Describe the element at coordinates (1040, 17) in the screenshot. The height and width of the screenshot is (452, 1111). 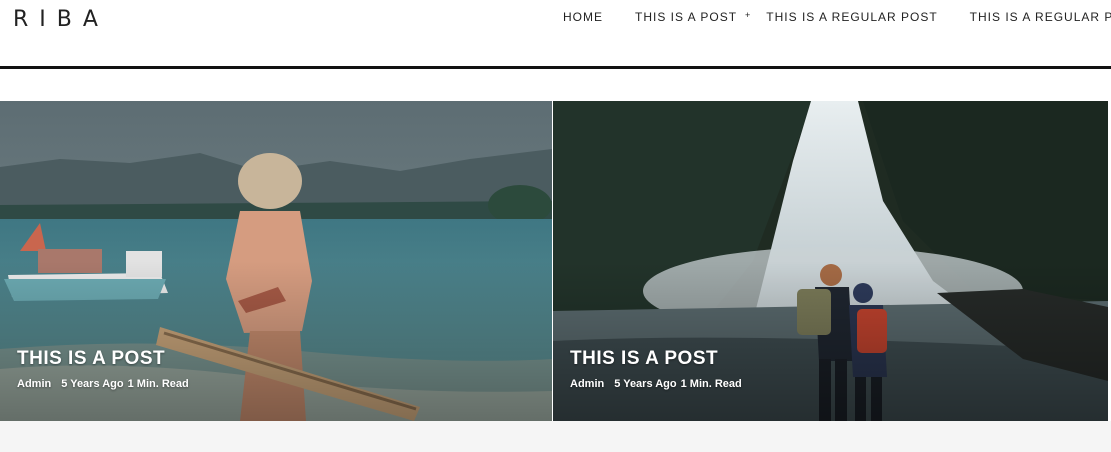
I see `nav-item-regular-post-2: THIS IS A REGULAR POST` at that location.